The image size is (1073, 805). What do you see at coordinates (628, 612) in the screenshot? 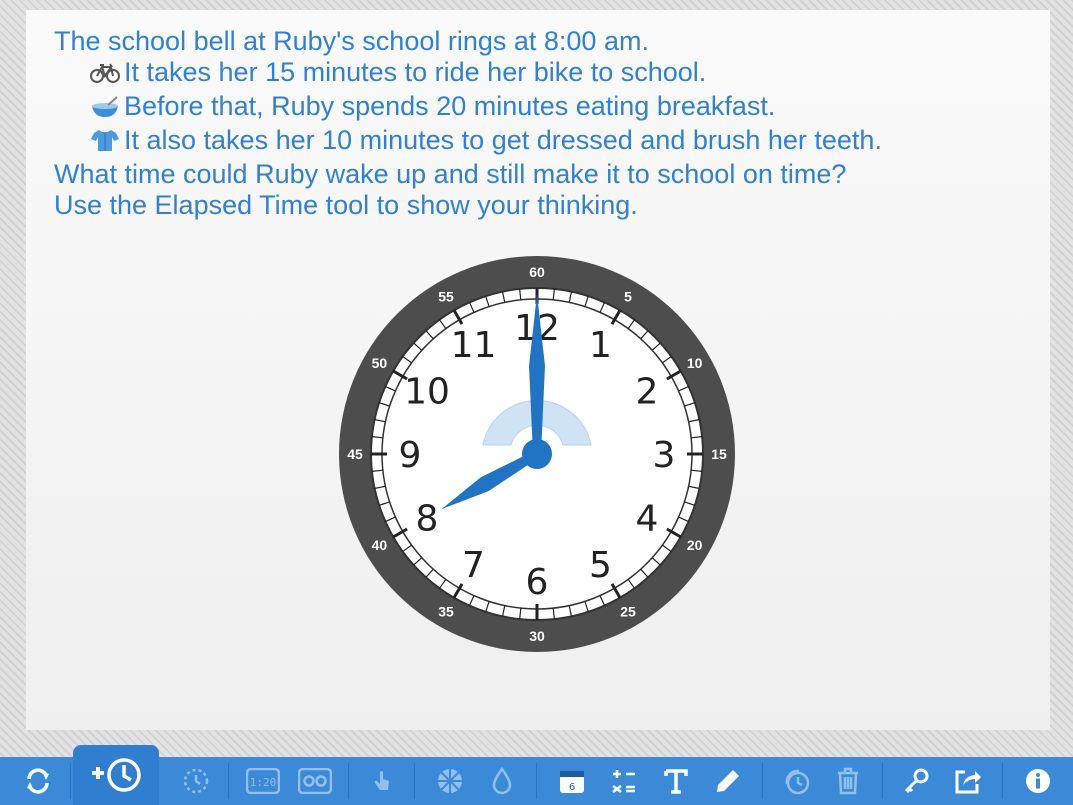
I see `minute-label: 25` at bounding box center [628, 612].